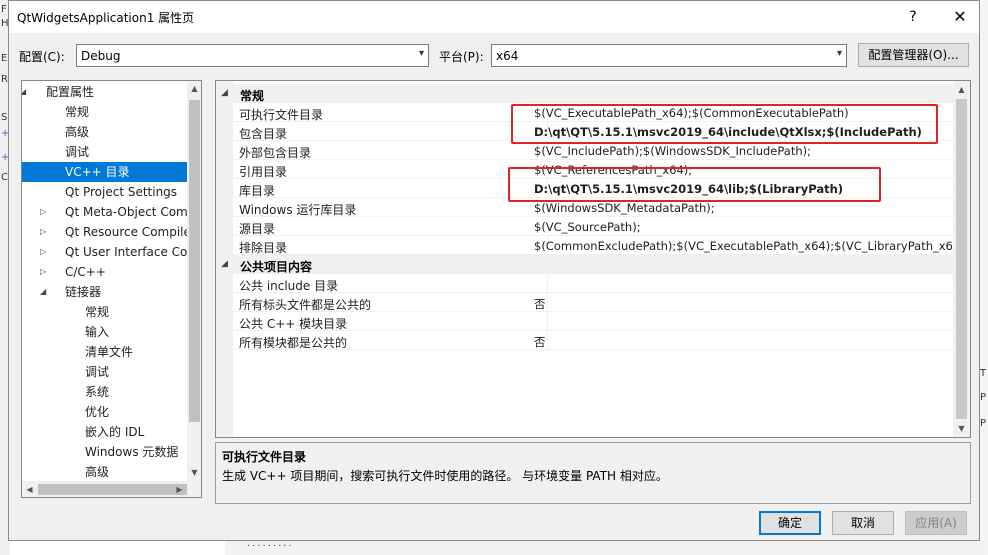  I want to click on bg-mark: R, so click(4, 79).